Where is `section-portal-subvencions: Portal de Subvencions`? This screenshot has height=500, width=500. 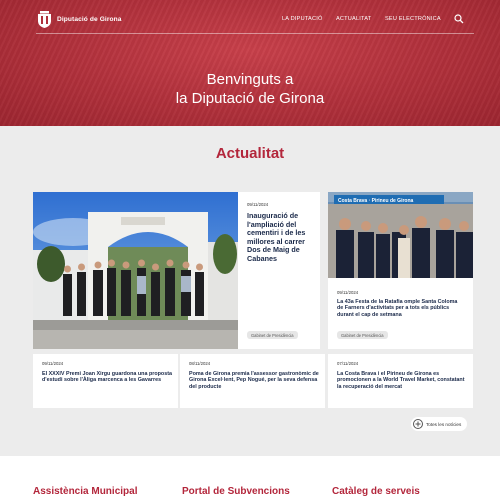 section-portal-subvencions: Portal de Subvencions is located at coordinates (236, 491).